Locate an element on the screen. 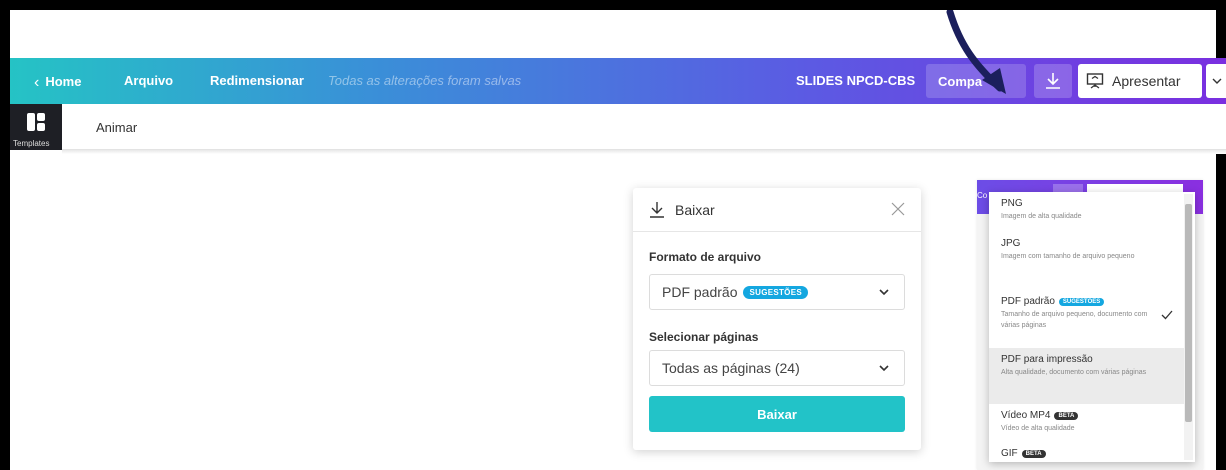  chevron-left-icon: ‹ is located at coordinates (37, 82).